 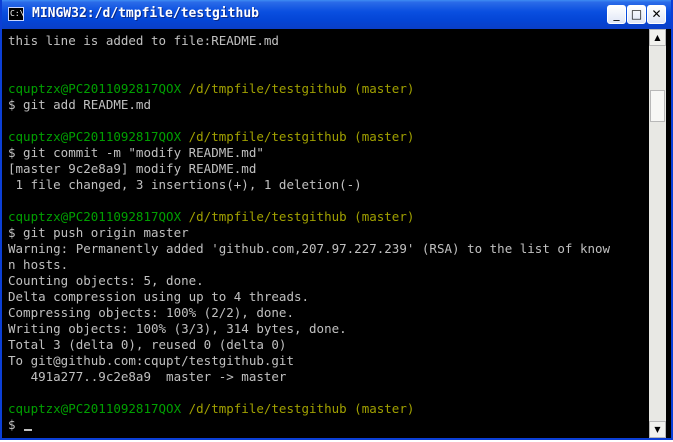 What do you see at coordinates (16, 424) in the screenshot?
I see `prompt-symbol: $` at bounding box center [16, 424].